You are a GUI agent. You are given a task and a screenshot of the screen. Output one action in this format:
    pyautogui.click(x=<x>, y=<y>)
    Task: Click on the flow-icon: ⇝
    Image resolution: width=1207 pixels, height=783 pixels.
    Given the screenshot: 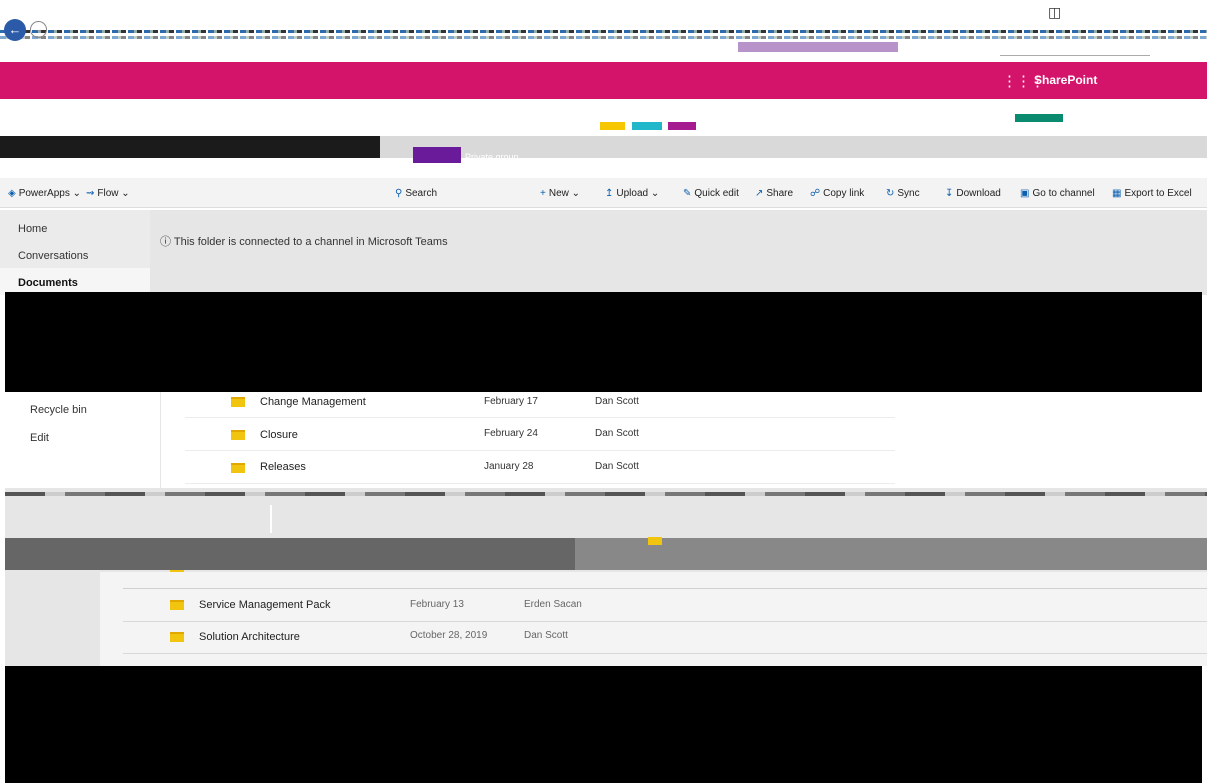 What is the action you would take?
    pyautogui.click(x=90, y=193)
    